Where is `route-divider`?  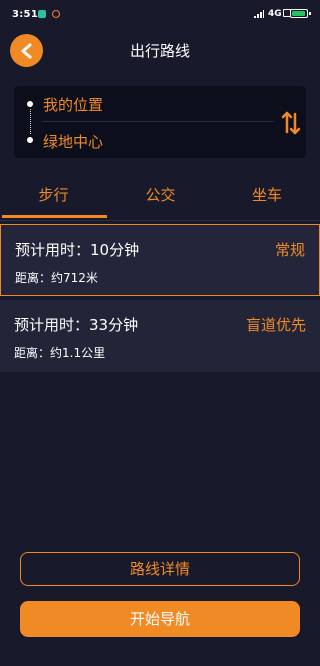 route-divider is located at coordinates (158, 121).